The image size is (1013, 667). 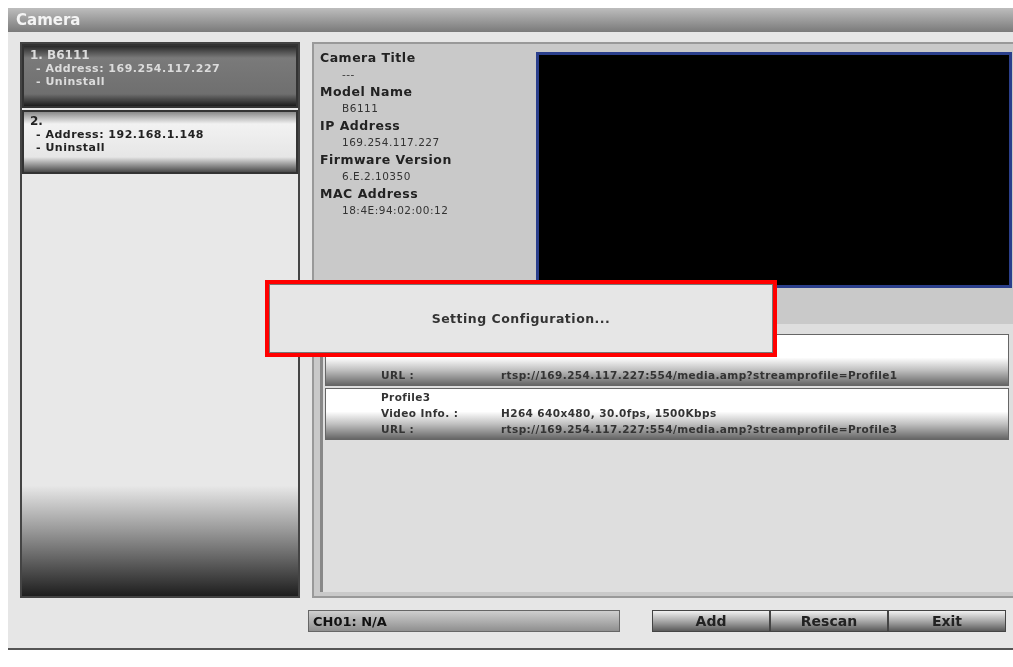 What do you see at coordinates (699, 429) in the screenshot?
I see `url-value: rtsp://169.254.117.227:554/media.amp?streamprofile=Profile3` at bounding box center [699, 429].